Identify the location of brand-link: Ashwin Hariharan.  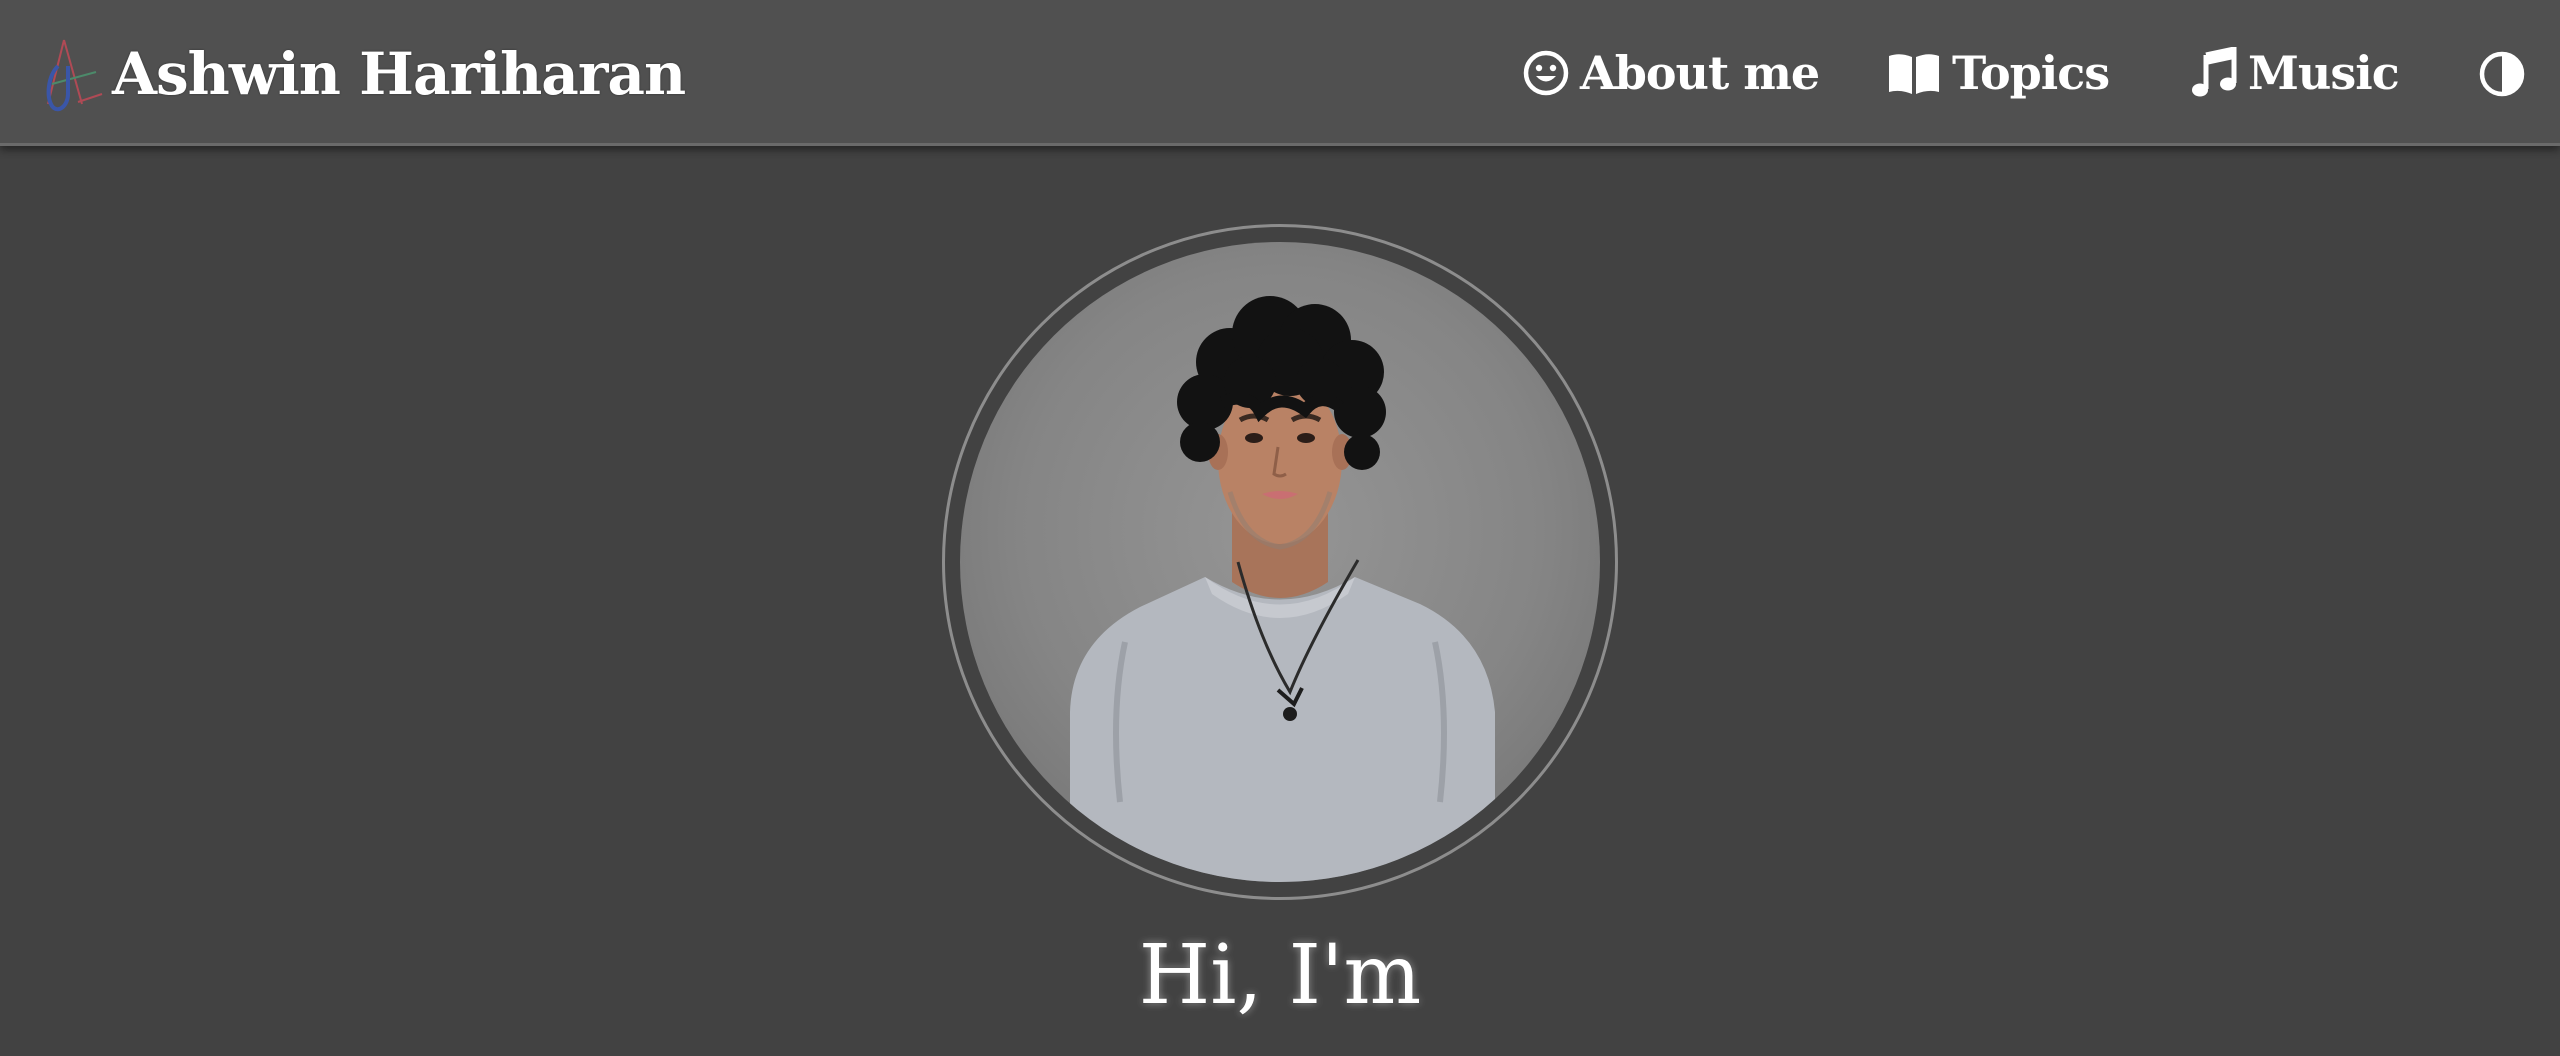
(362, 74).